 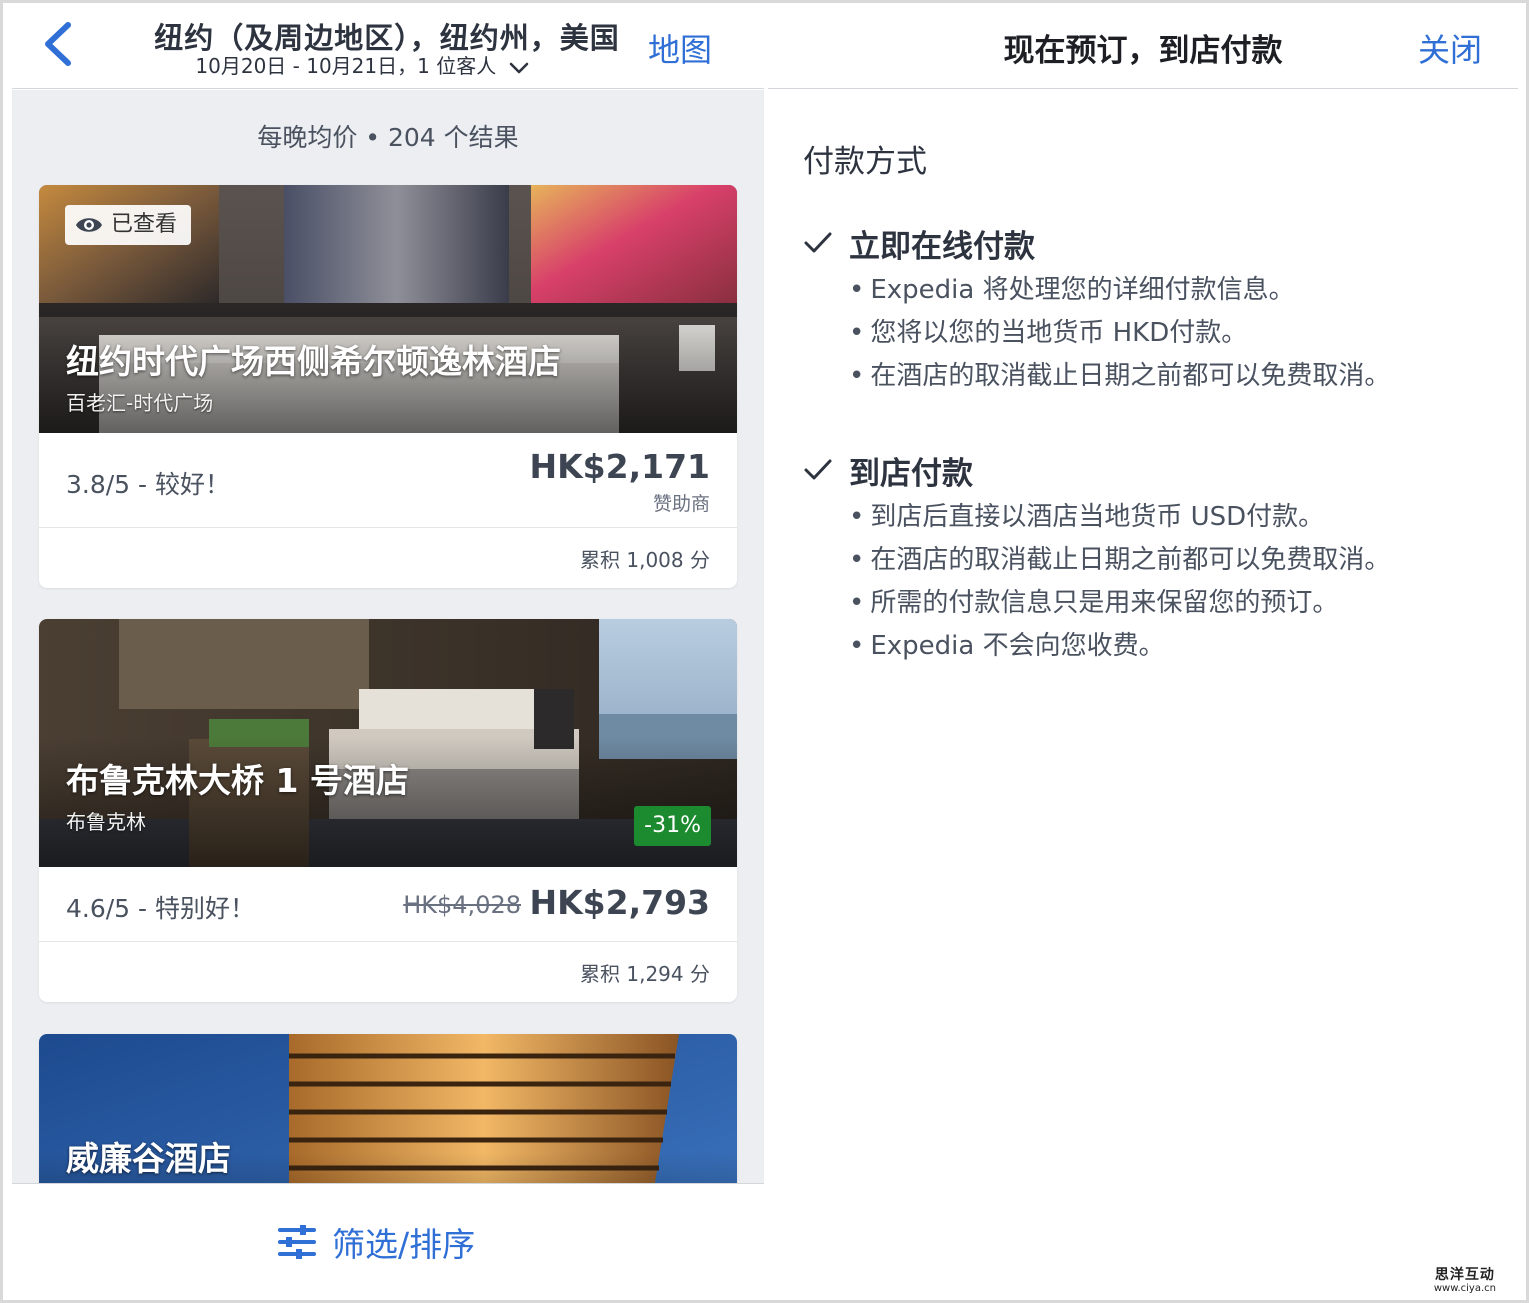 I want to click on dates-guests-selector: 10月20日 - 10月21日，1 位客人, so click(x=362, y=64).